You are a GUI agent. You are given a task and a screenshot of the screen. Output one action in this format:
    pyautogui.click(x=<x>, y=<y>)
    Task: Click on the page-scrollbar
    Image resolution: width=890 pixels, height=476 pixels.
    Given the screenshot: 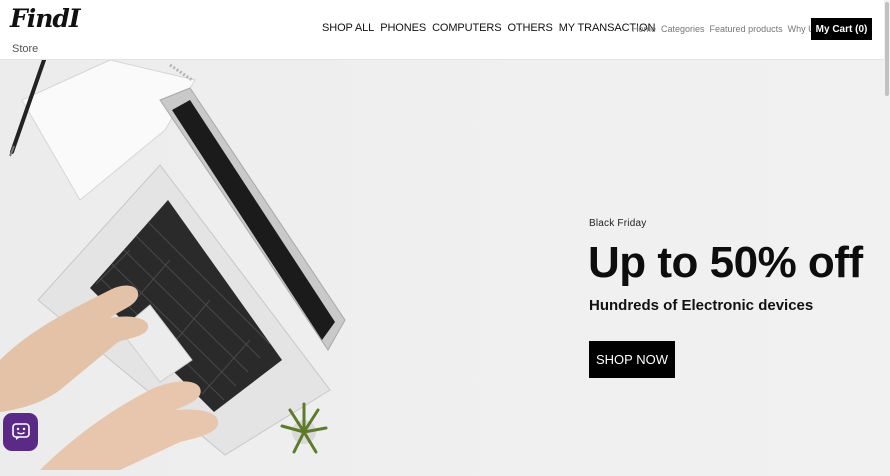 What is the action you would take?
    pyautogui.click(x=887, y=238)
    